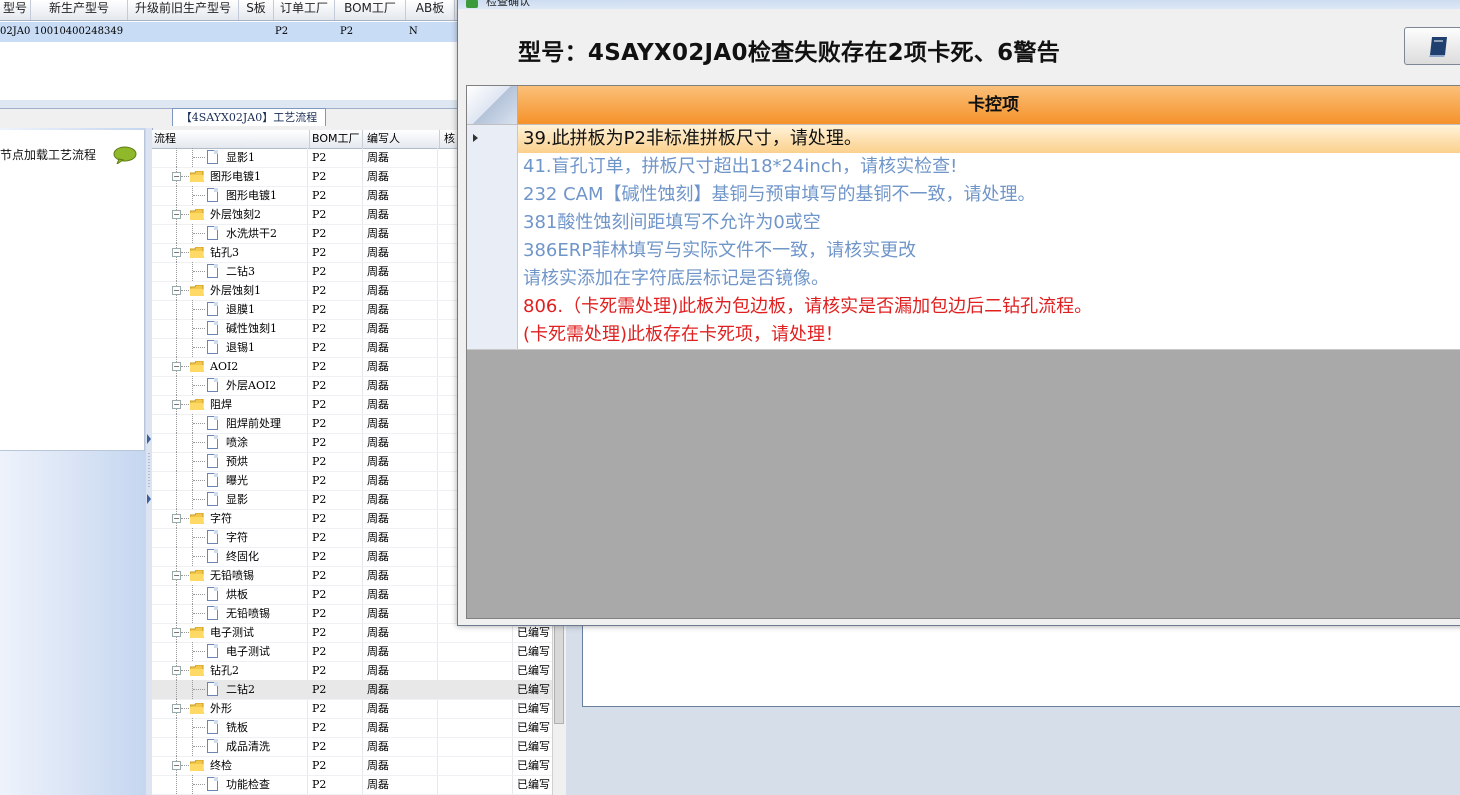  What do you see at coordinates (963, 167) in the screenshot?
I see `check-item-row: 41.盲孔订单，拼板尺寸超出18*24inch，请核实检查!` at bounding box center [963, 167].